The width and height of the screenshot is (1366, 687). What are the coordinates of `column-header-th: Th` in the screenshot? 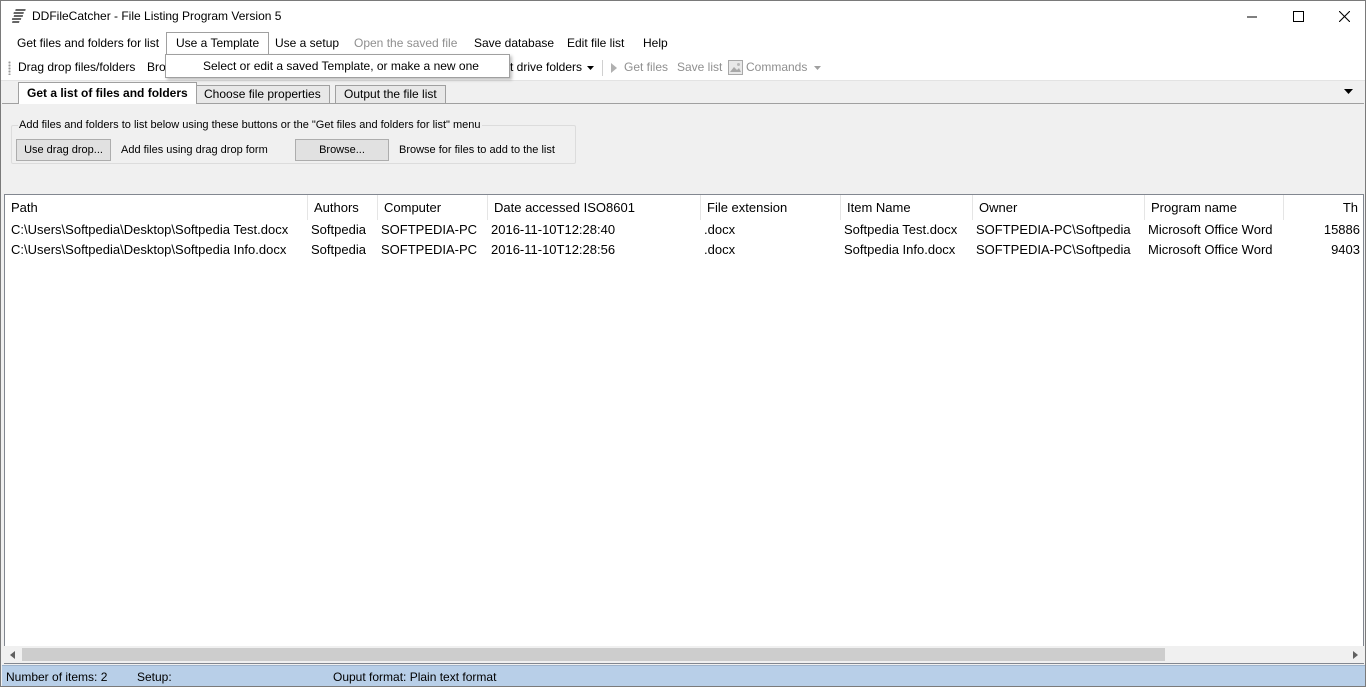 It's located at (1323, 207).